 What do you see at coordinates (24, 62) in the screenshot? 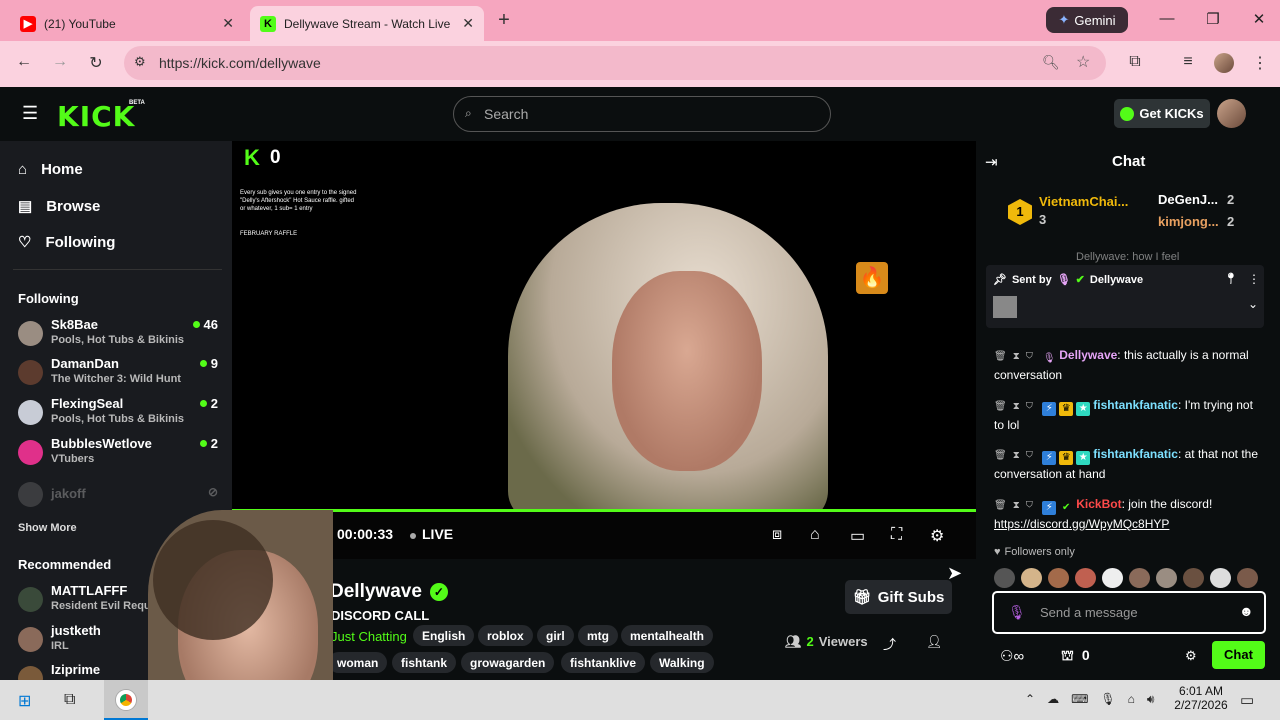
I see `back-icon: ←` at bounding box center [24, 62].